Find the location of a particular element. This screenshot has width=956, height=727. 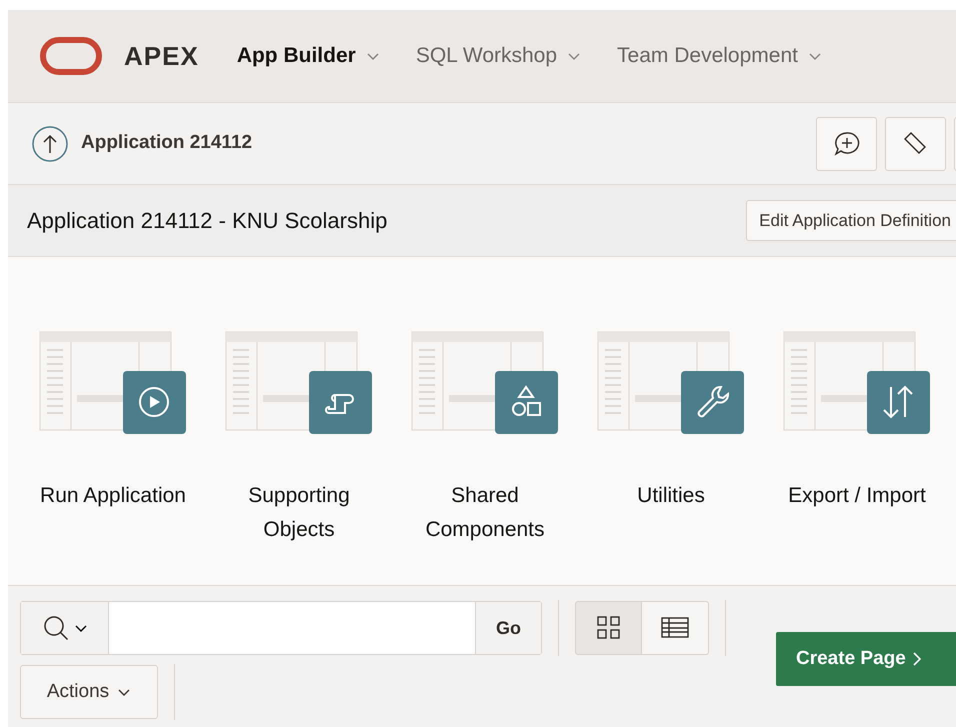

nav-tab: App Builder is located at coordinates (308, 56).